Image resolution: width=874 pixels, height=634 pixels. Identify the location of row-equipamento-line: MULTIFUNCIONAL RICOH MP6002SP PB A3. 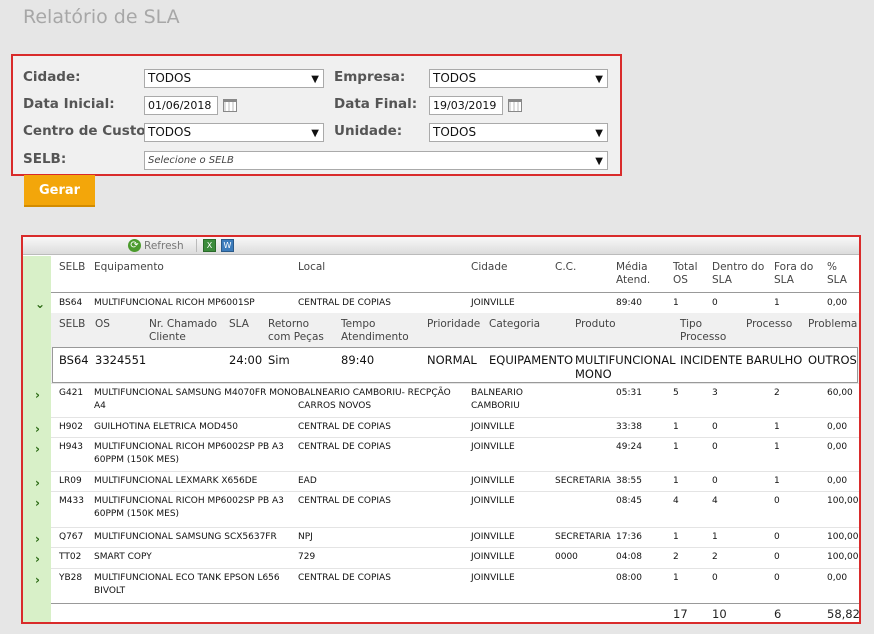
(189, 501).